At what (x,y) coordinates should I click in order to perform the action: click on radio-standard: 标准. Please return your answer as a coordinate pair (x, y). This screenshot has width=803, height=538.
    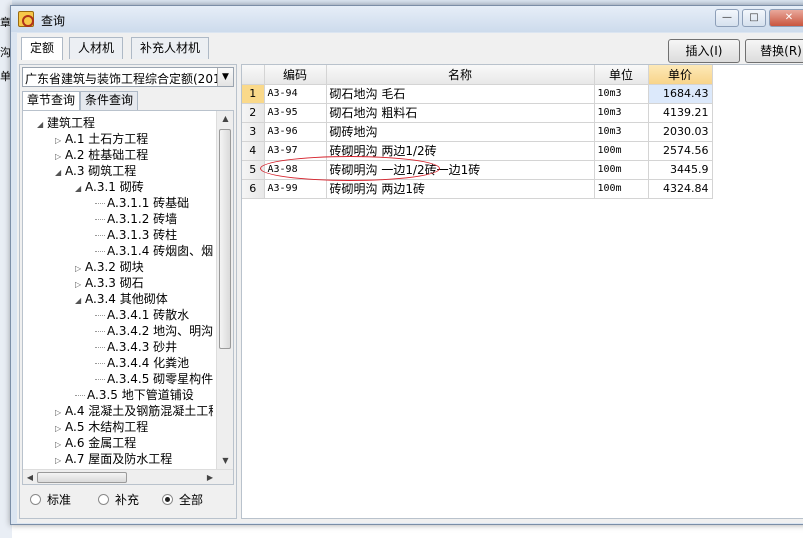
    Looking at the image, I should click on (50, 500).